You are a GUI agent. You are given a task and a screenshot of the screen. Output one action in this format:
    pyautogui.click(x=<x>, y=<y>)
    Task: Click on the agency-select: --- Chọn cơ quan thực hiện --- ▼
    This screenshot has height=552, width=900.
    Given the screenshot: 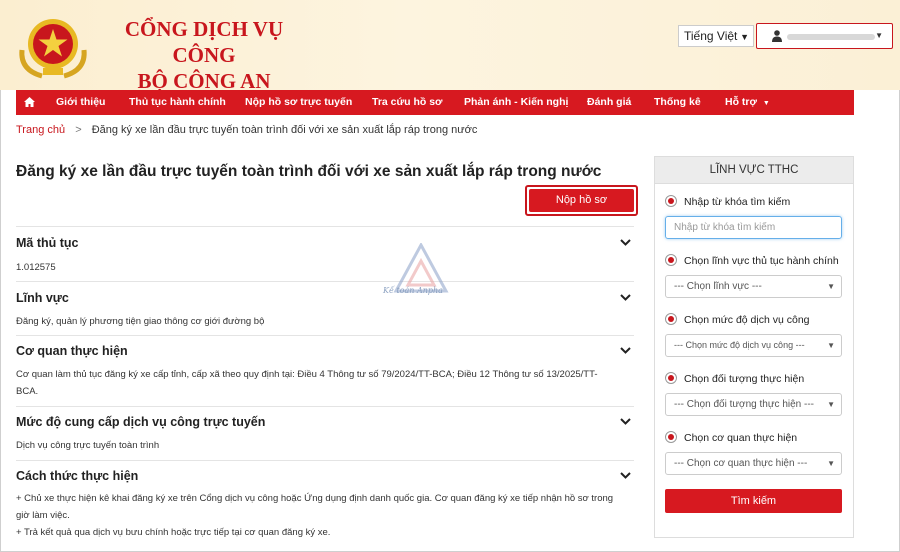 What is the action you would take?
    pyautogui.click(x=753, y=463)
    